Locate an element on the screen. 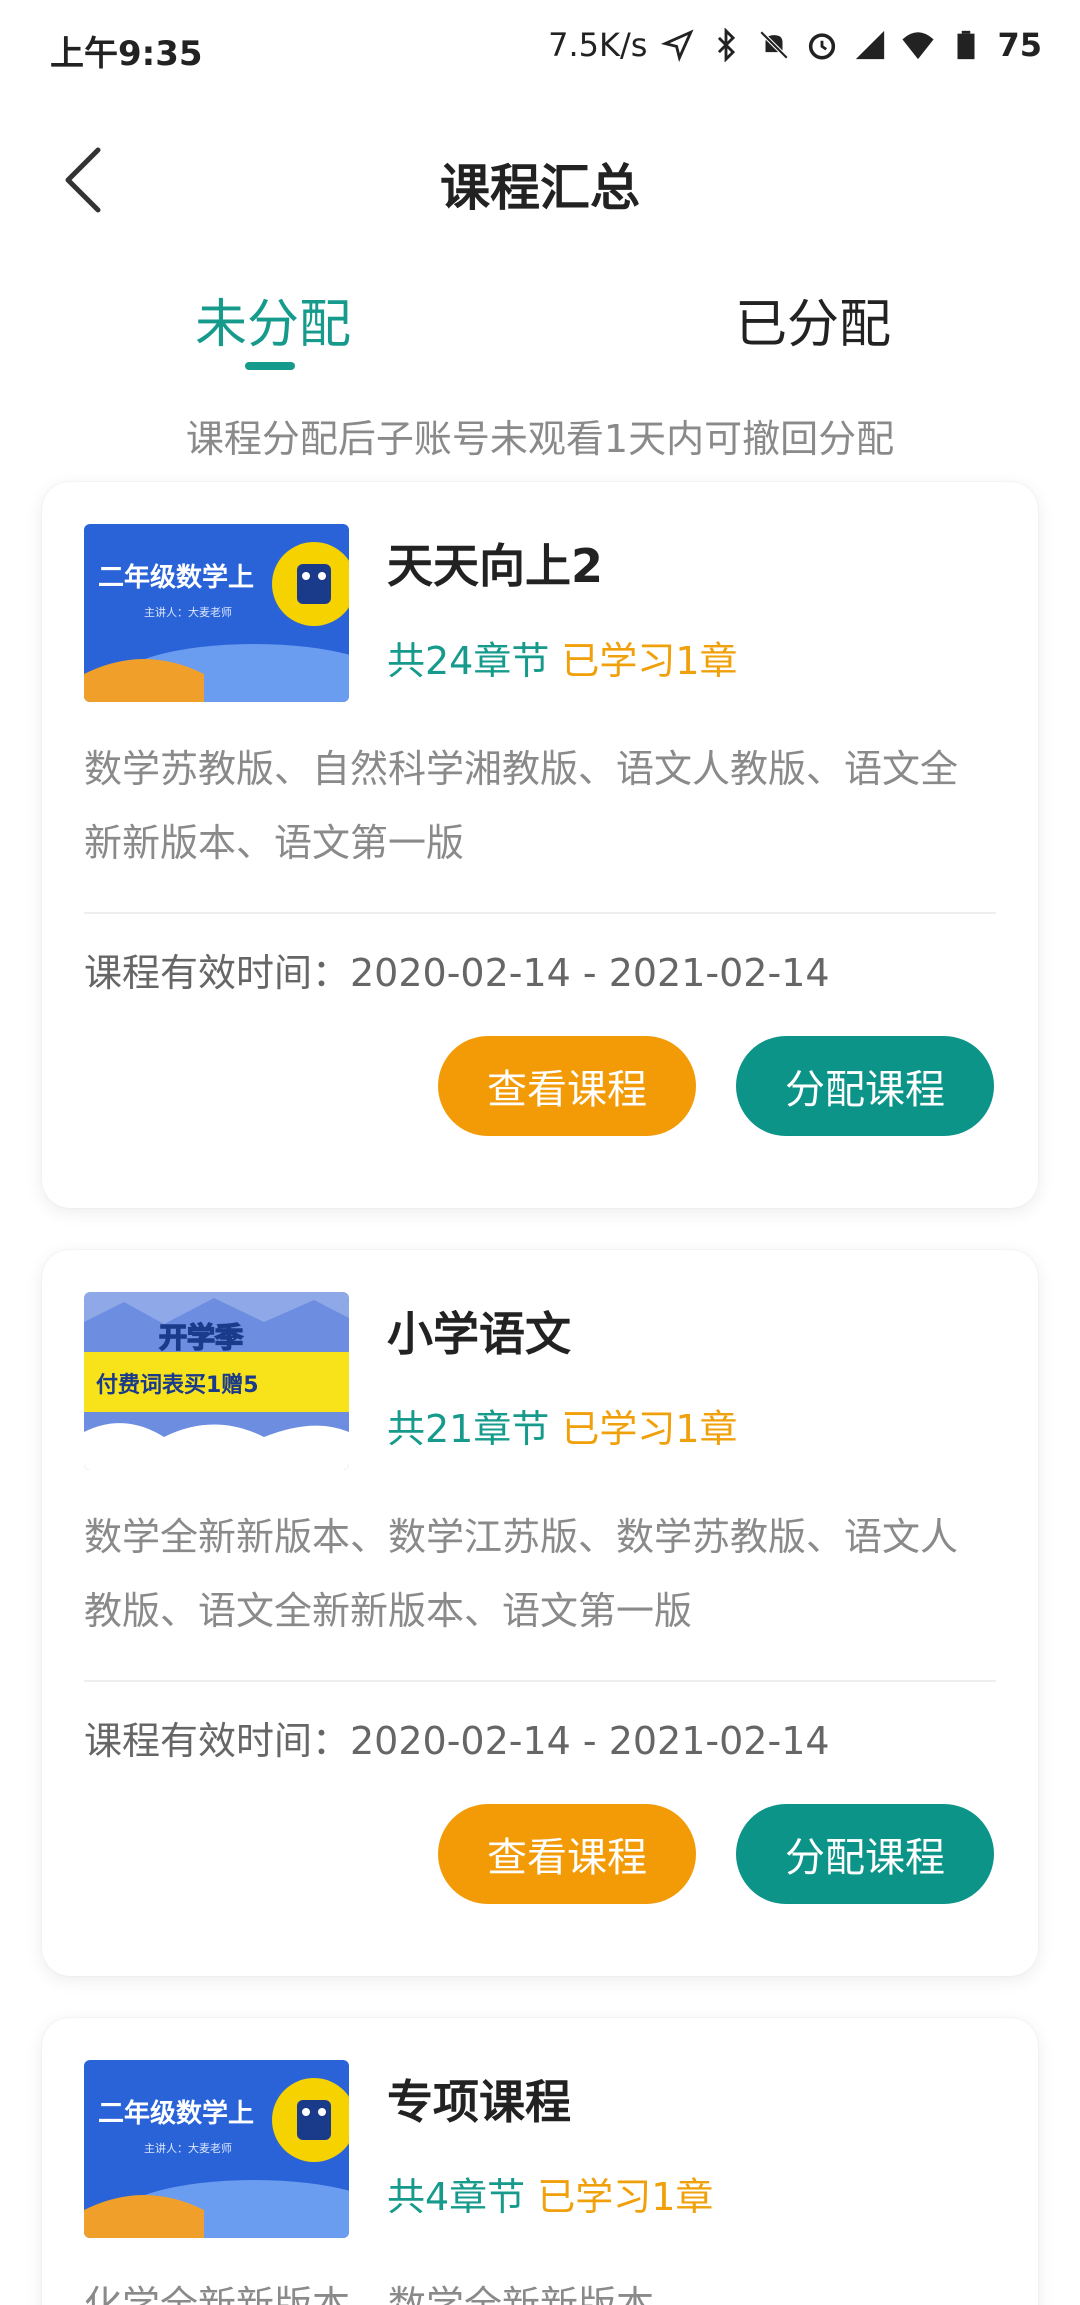 The image size is (1080, 2305). status-time: 上午9:35 is located at coordinates (126, 54).